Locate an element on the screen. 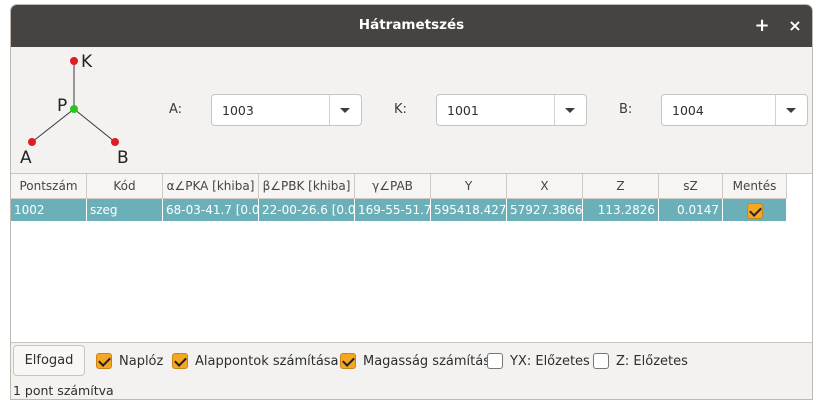 Image resolution: width=823 pixels, height=405 pixels. cell-sz: 0.0147 is located at coordinates (691, 210).